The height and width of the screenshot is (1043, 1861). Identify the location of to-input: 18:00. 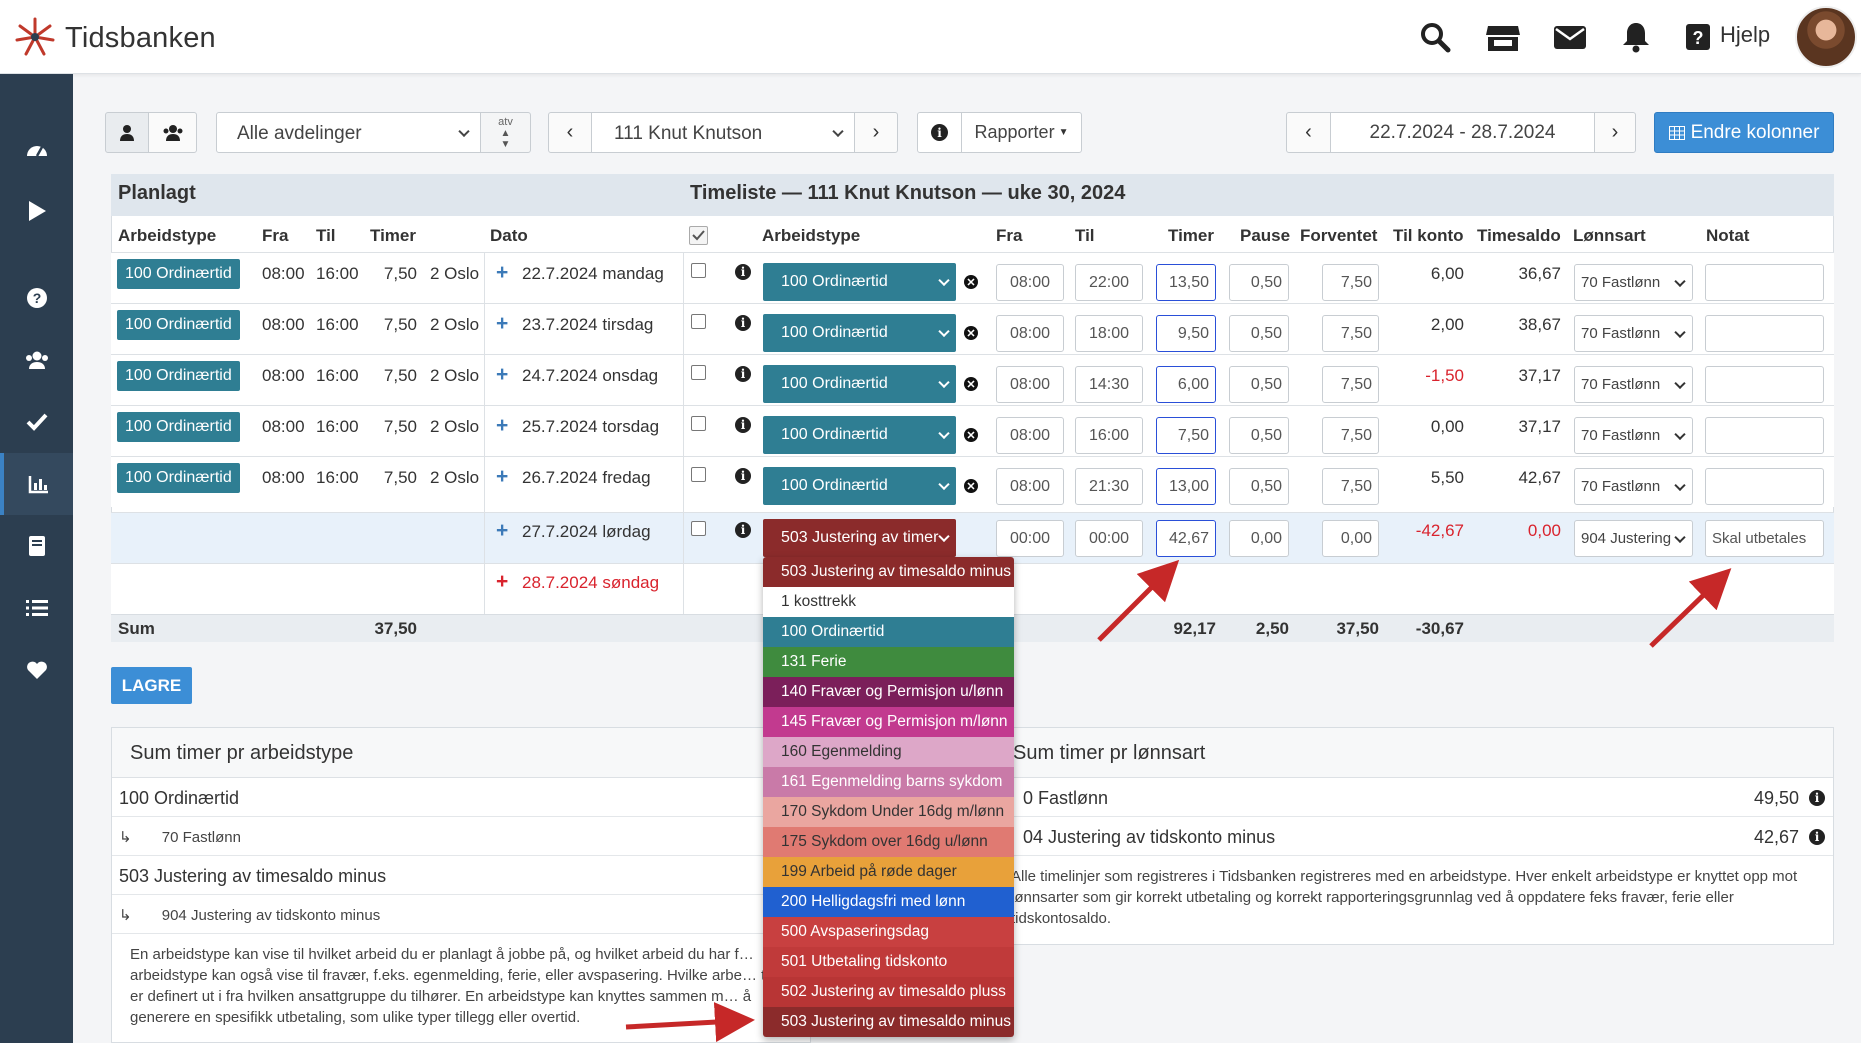
(1109, 333).